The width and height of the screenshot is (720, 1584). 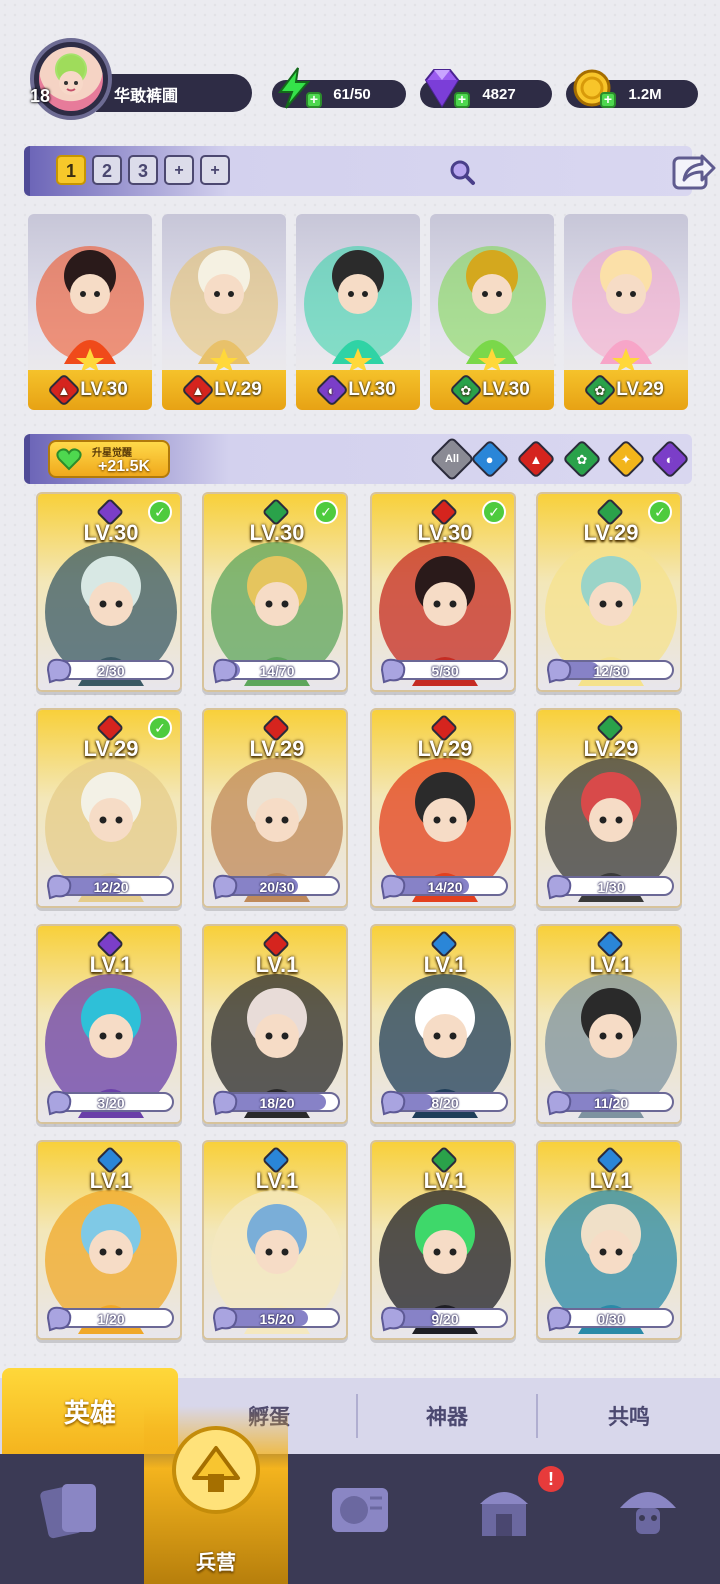 What do you see at coordinates (694, 171) in the screenshot?
I see `share-icon` at bounding box center [694, 171].